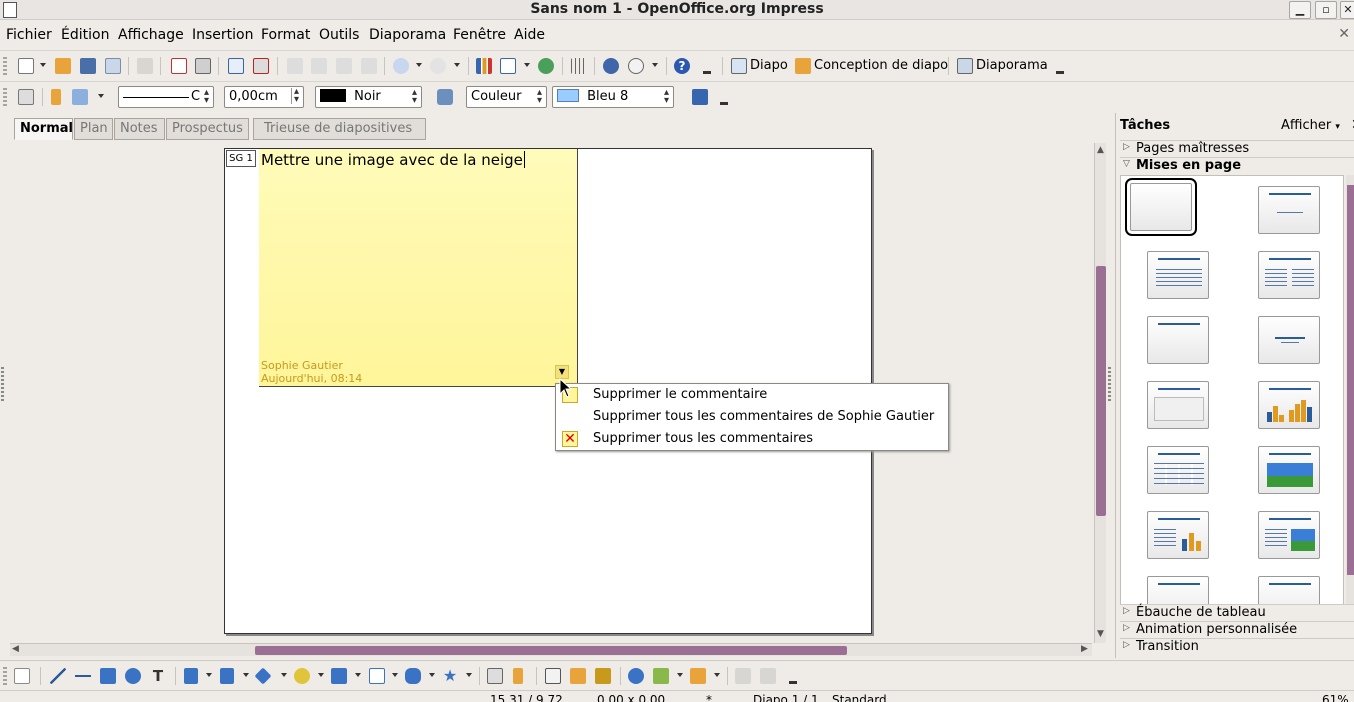  I want to click on fontwork-gallery-icon, so click(553, 676).